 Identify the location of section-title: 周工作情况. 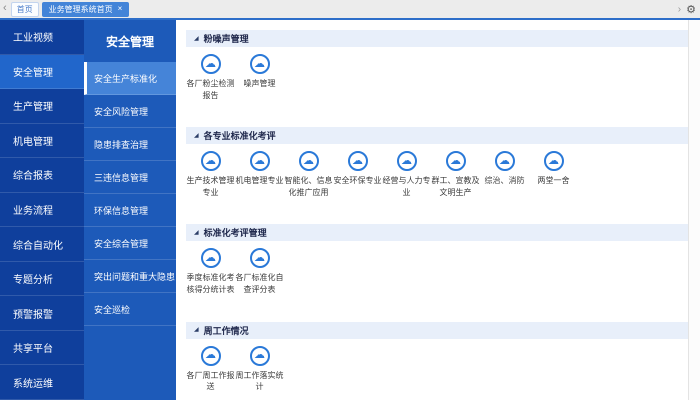
(226, 330).